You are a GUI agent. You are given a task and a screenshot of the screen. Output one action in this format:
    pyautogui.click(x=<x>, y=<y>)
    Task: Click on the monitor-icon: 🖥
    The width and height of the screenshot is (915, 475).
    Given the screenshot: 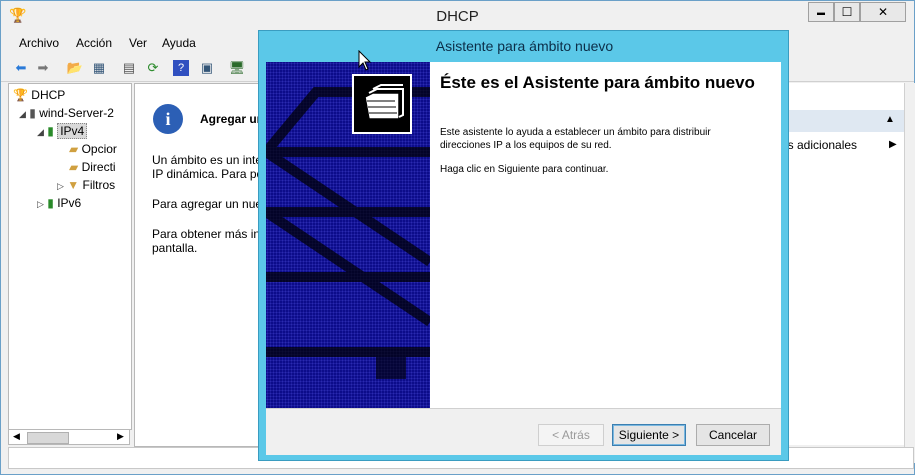 What is the action you would take?
    pyautogui.click(x=237, y=68)
    